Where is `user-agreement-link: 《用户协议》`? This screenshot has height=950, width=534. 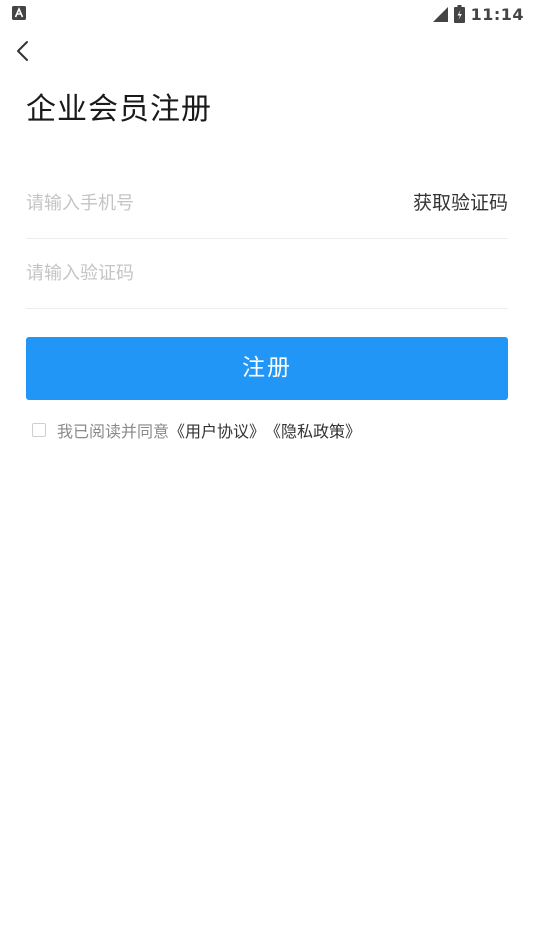 user-agreement-link: 《用户协议》 is located at coordinates (217, 430).